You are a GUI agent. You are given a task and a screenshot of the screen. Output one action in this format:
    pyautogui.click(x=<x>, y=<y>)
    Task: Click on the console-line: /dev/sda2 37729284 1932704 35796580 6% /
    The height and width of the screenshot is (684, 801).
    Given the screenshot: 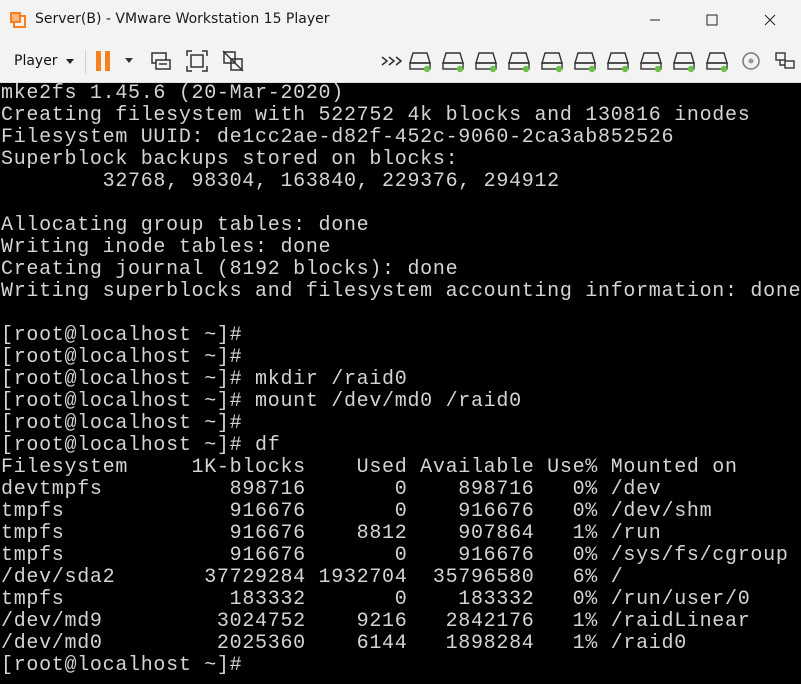 What is the action you would take?
    pyautogui.click(x=312, y=577)
    